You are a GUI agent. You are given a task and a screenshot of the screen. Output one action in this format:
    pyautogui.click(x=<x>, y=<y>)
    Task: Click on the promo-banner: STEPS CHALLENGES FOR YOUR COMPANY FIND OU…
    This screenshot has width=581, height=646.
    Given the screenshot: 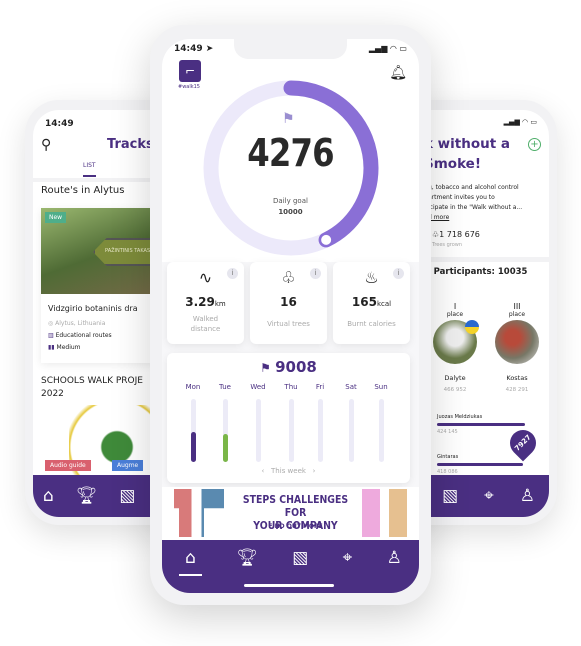 What is the action you would take?
    pyautogui.click(x=290, y=513)
    